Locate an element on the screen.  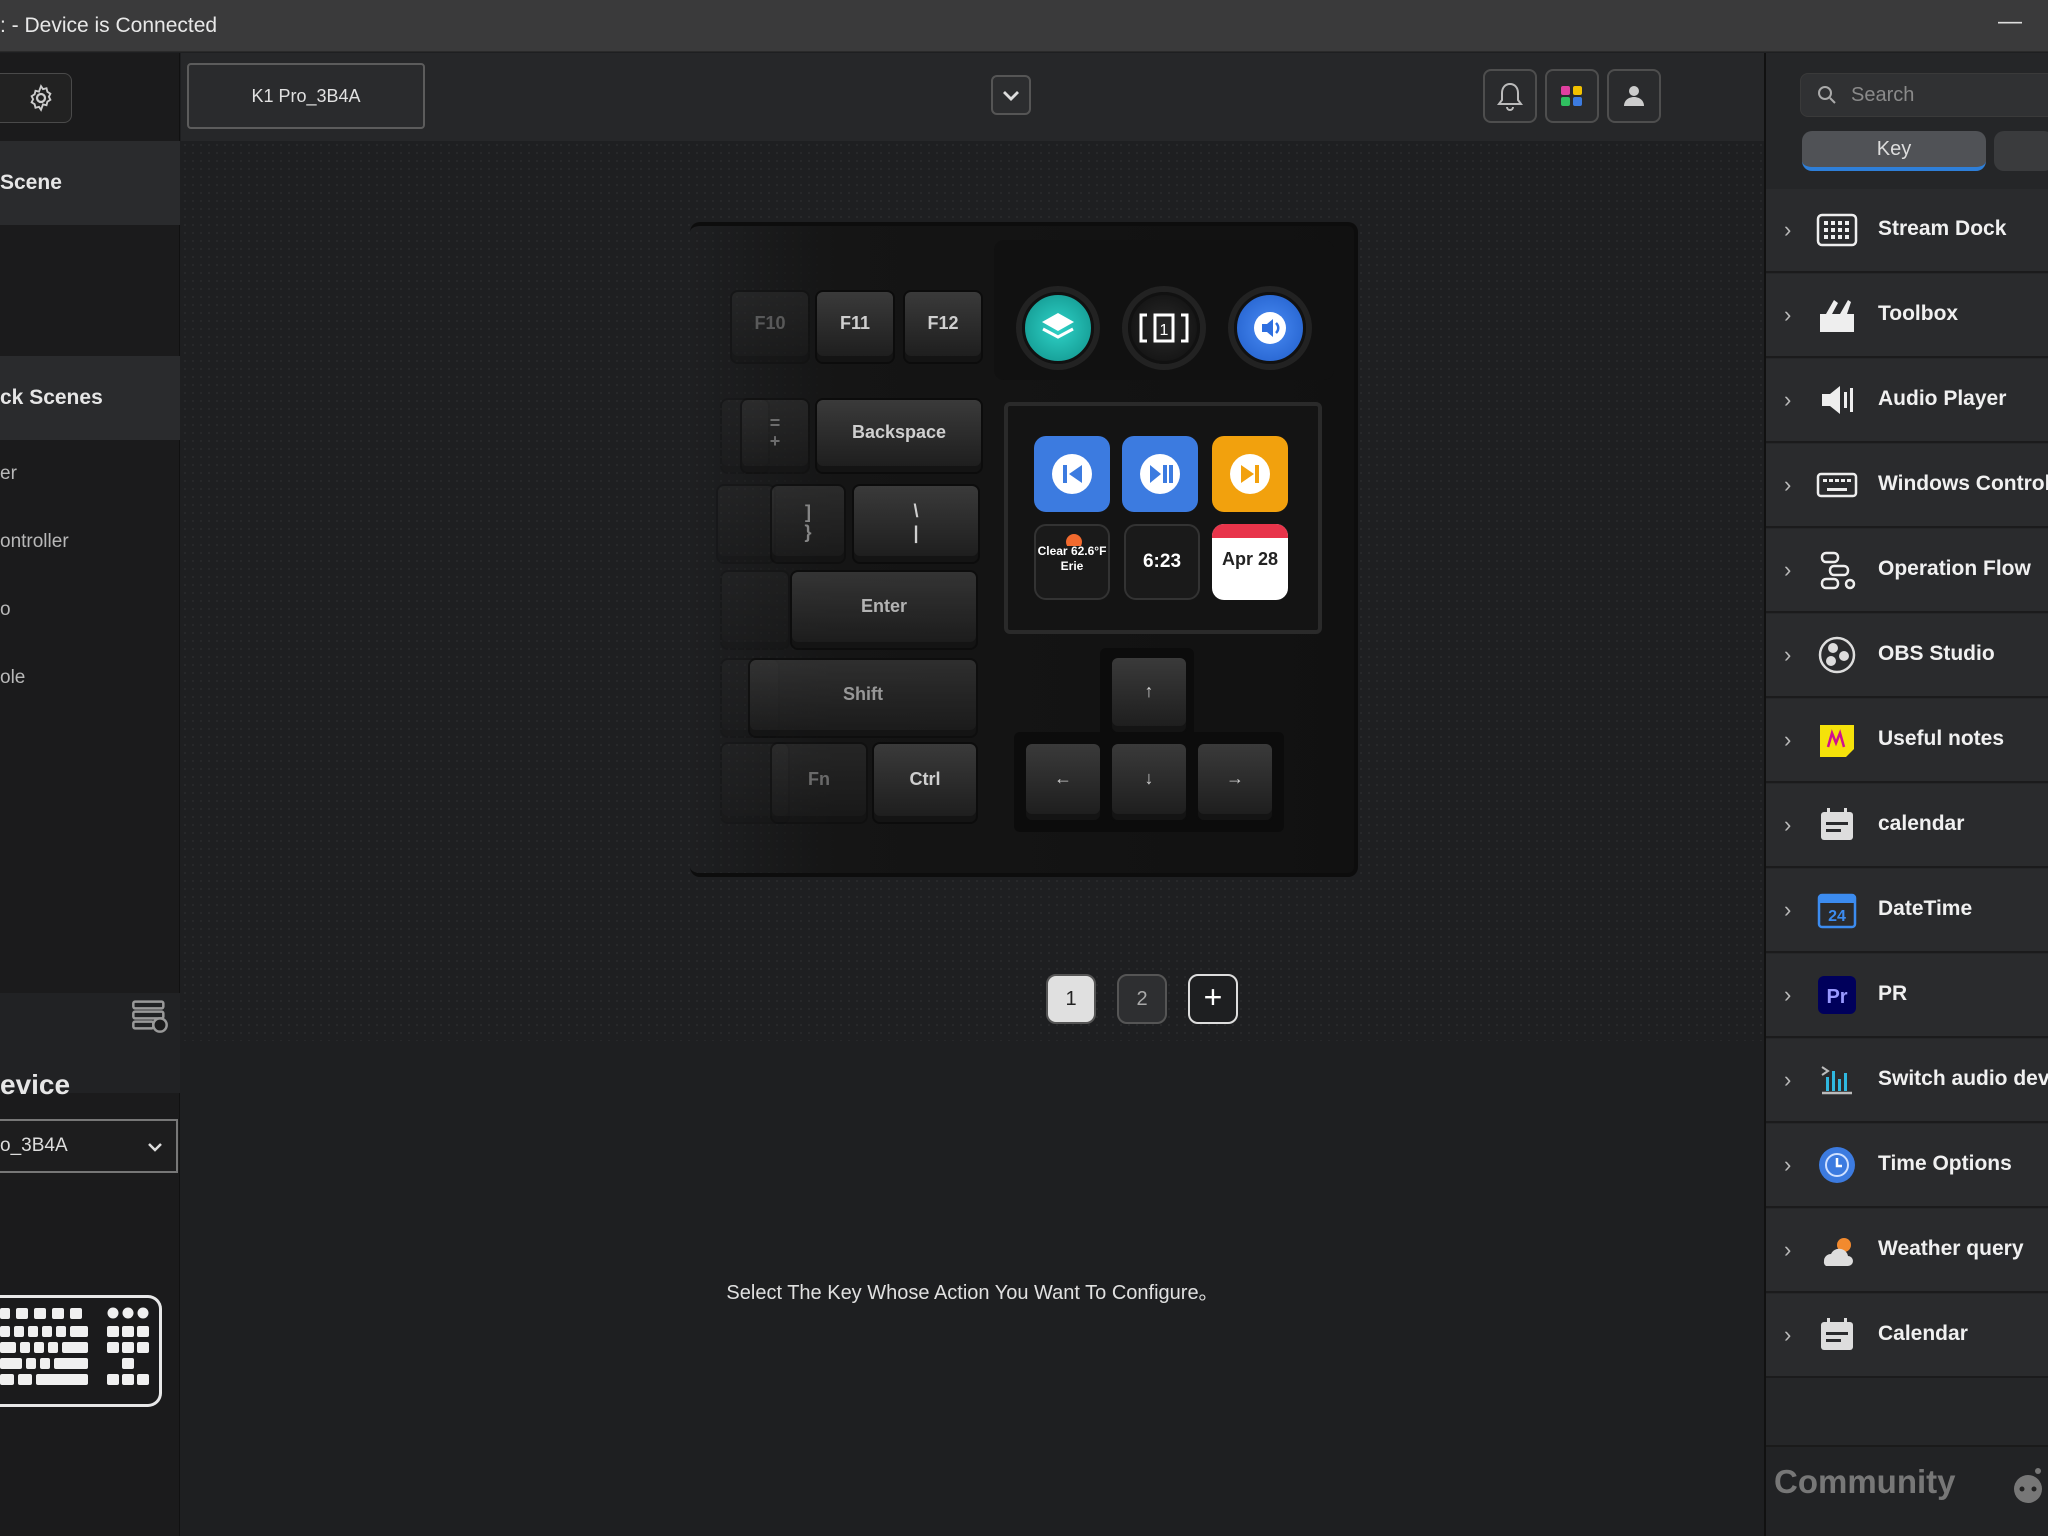
dock-scenes-header: ck Scenes is located at coordinates (90, 398).